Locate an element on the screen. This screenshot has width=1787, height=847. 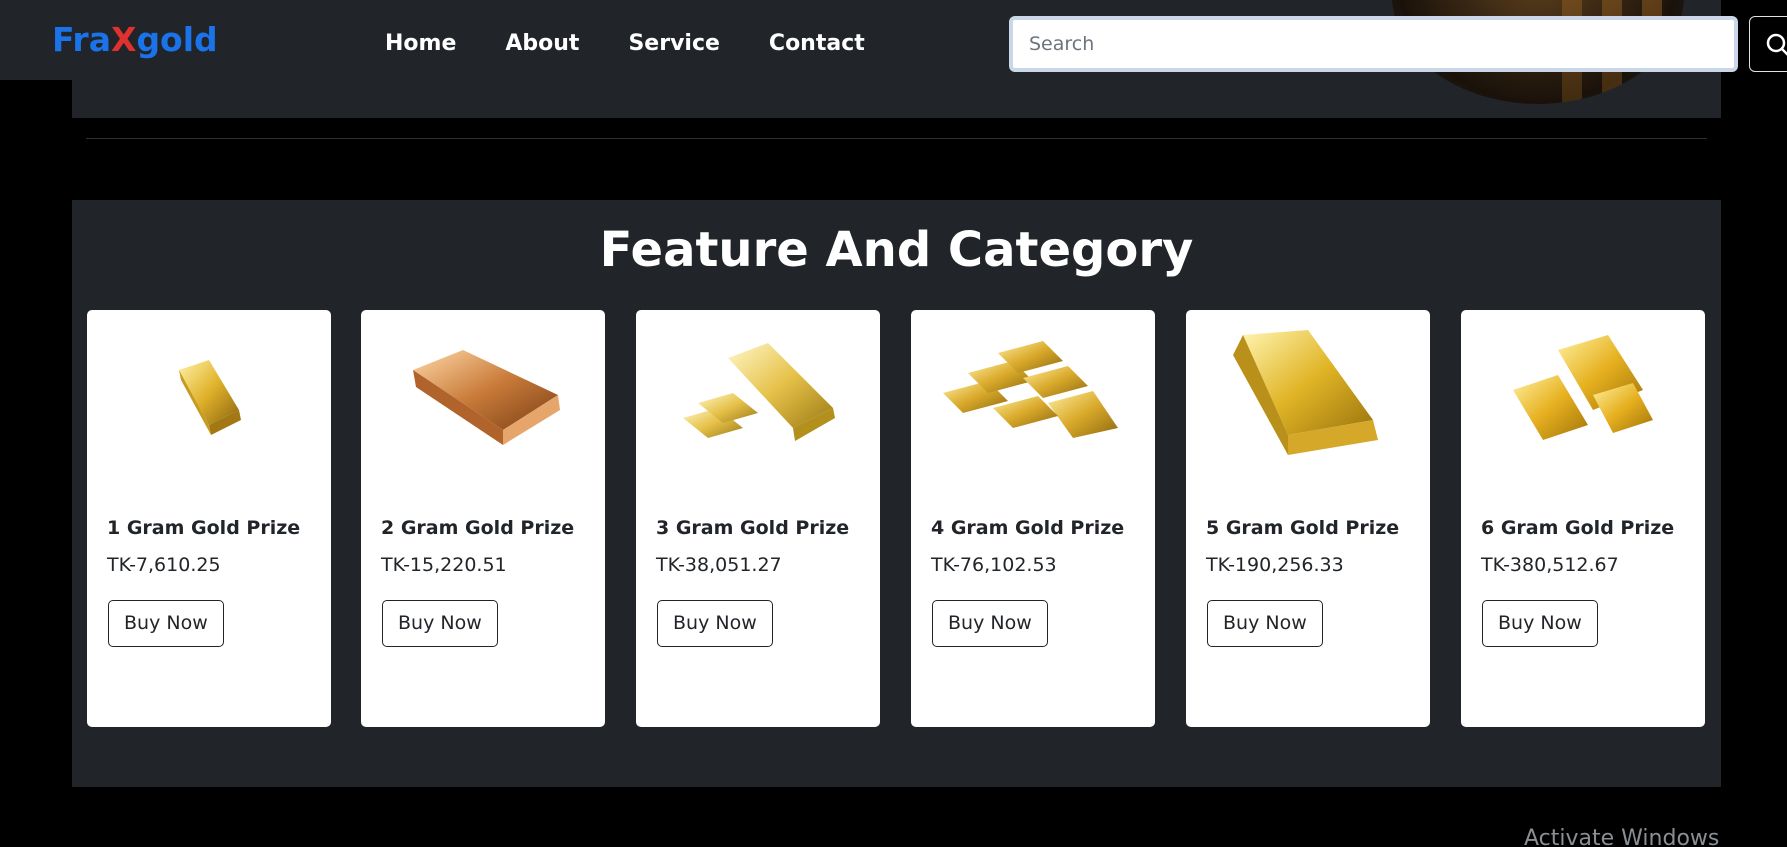
search-icon is located at coordinates (1776, 44).